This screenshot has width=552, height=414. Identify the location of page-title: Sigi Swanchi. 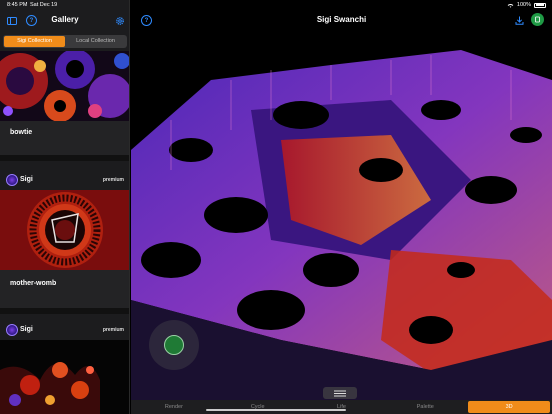
(341, 19).